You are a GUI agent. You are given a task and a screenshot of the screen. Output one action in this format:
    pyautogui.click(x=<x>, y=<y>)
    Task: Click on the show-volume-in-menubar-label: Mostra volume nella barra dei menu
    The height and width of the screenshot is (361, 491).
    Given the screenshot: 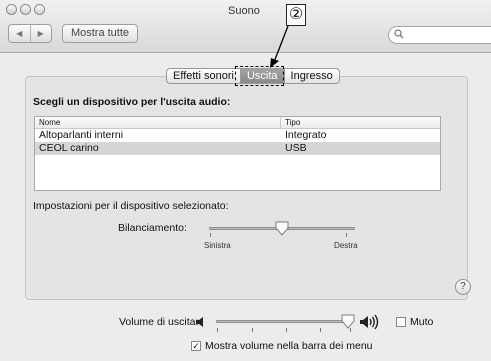 What is the action you would take?
    pyautogui.click(x=289, y=346)
    